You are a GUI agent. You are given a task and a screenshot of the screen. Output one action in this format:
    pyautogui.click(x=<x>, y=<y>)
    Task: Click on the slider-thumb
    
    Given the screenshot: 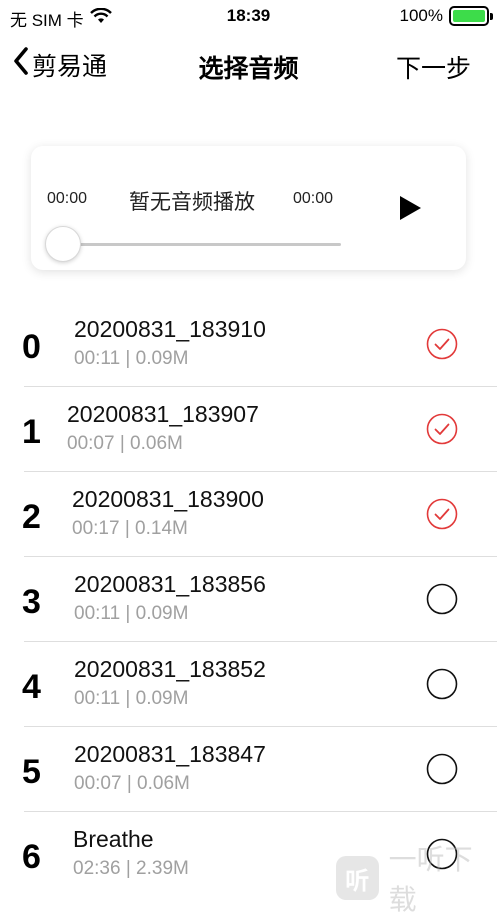 What is the action you would take?
    pyautogui.click(x=63, y=244)
    